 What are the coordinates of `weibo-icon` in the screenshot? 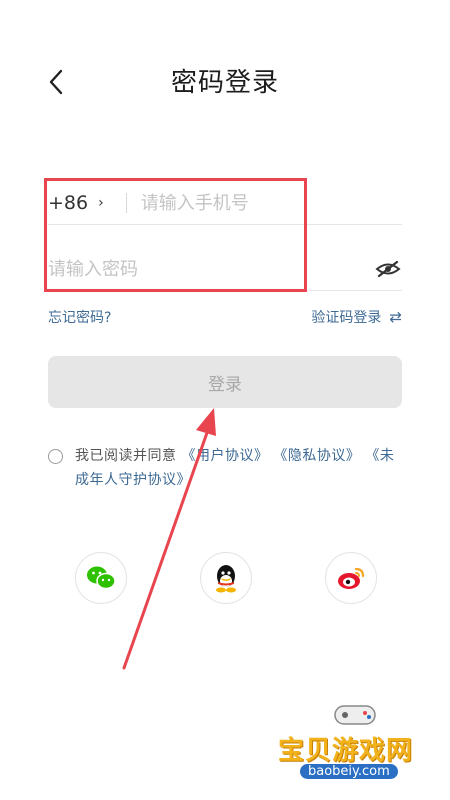 It's located at (351, 578).